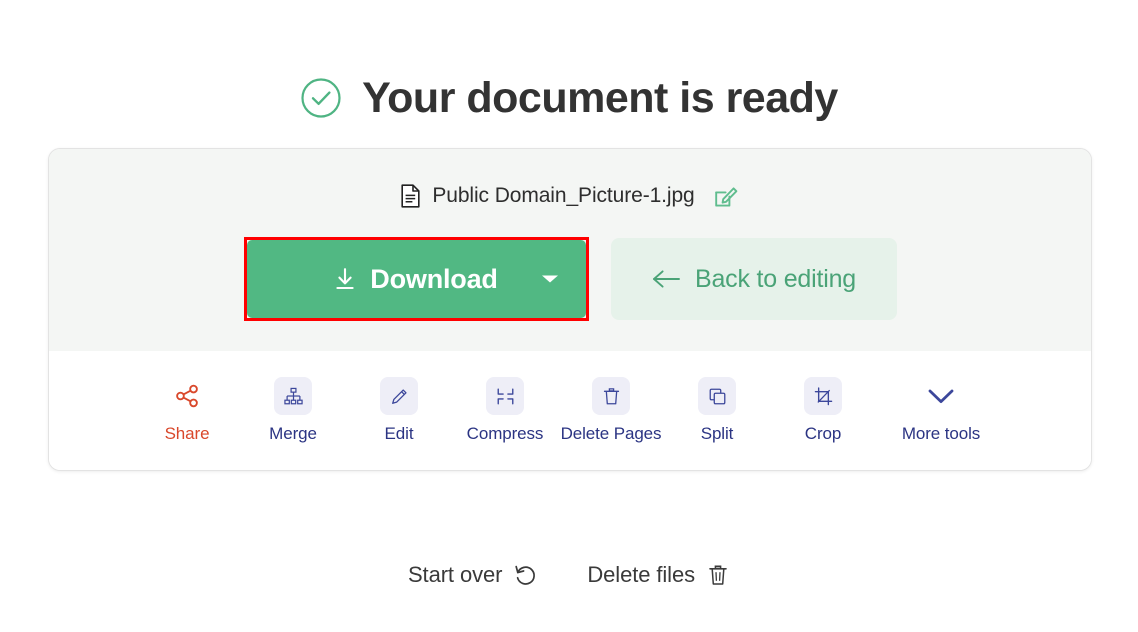 The image size is (1138, 632). Describe the element at coordinates (525, 575) in the screenshot. I see `rotate-left-icon` at that location.